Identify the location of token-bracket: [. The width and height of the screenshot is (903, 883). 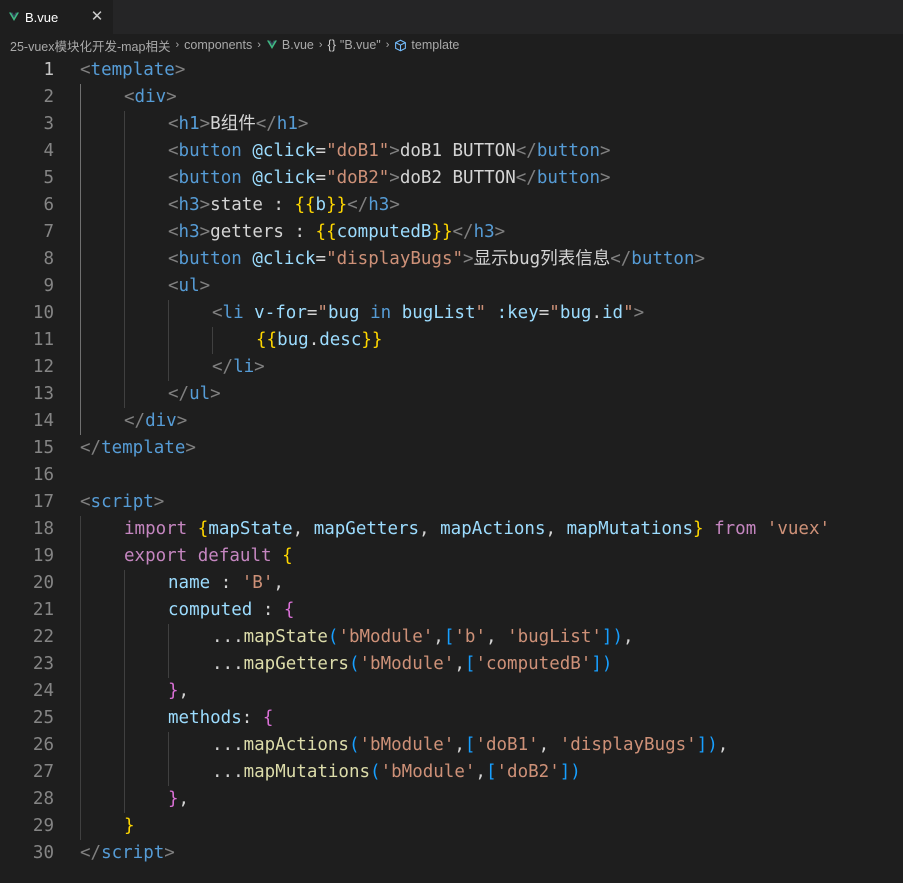
(470, 745).